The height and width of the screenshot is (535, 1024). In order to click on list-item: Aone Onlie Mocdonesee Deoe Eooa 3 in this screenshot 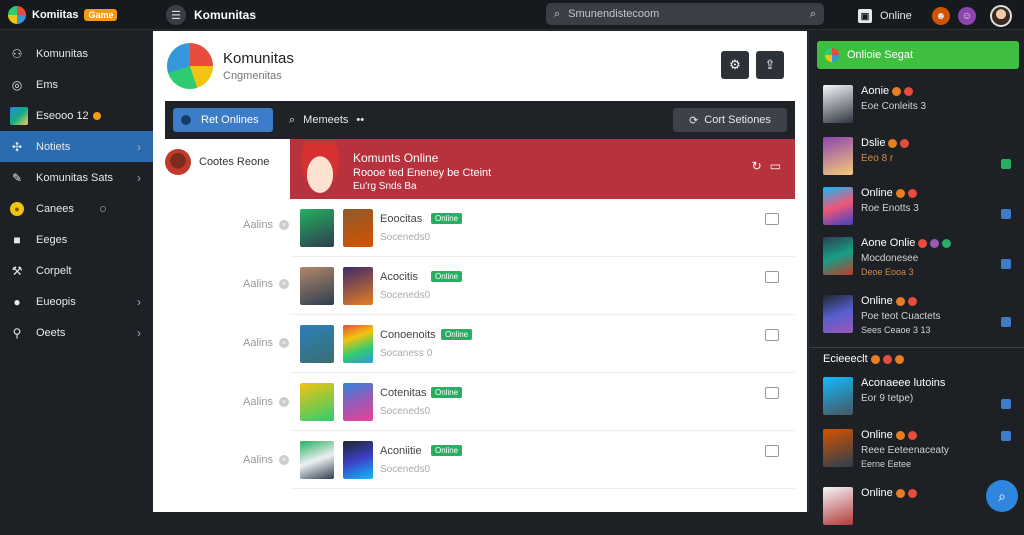, I will do `click(914, 258)`.